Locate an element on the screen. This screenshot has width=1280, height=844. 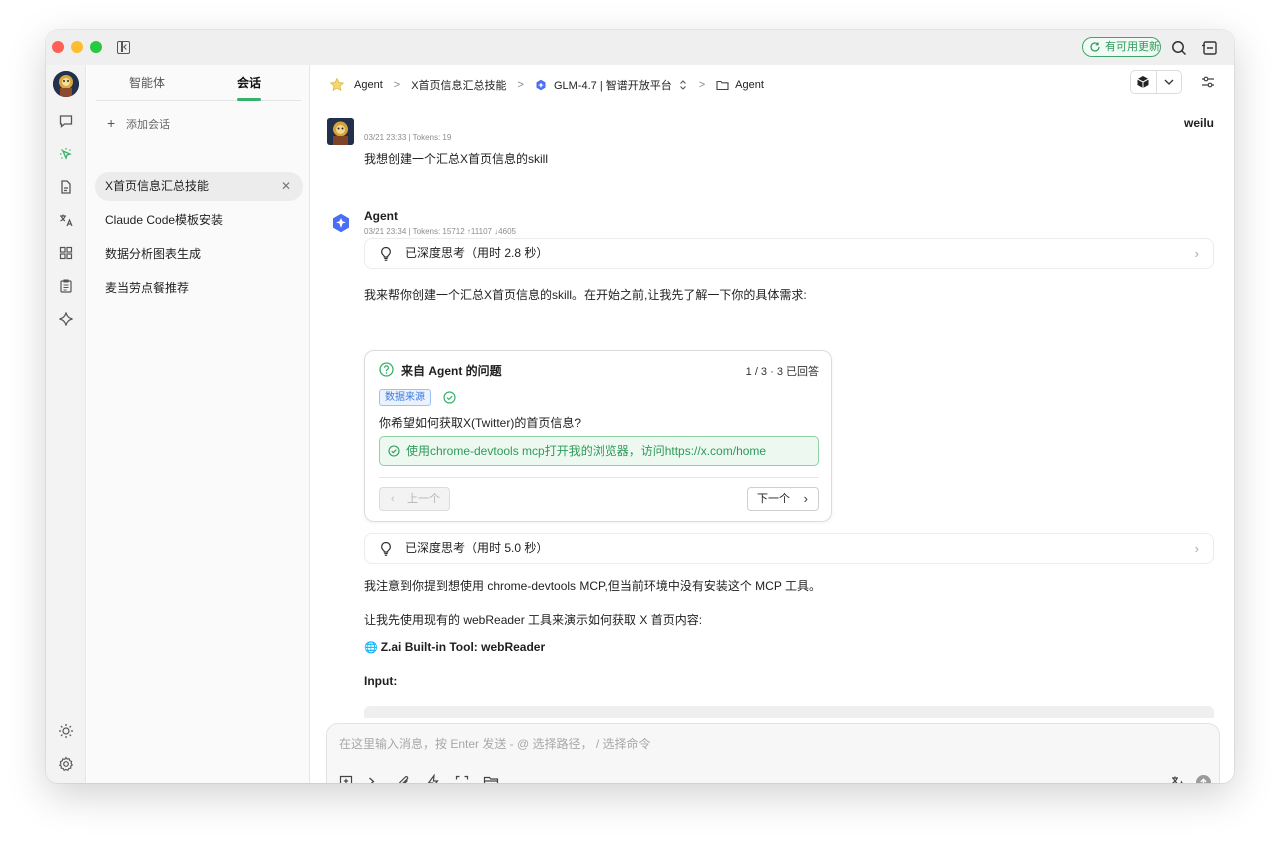
sliders-icon is located at coordinates (1208, 82).